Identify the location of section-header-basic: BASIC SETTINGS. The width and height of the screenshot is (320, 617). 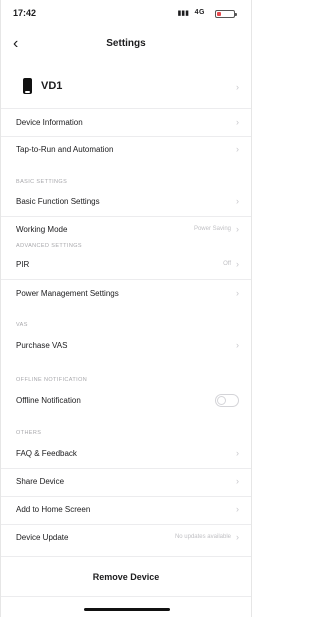
(42, 182).